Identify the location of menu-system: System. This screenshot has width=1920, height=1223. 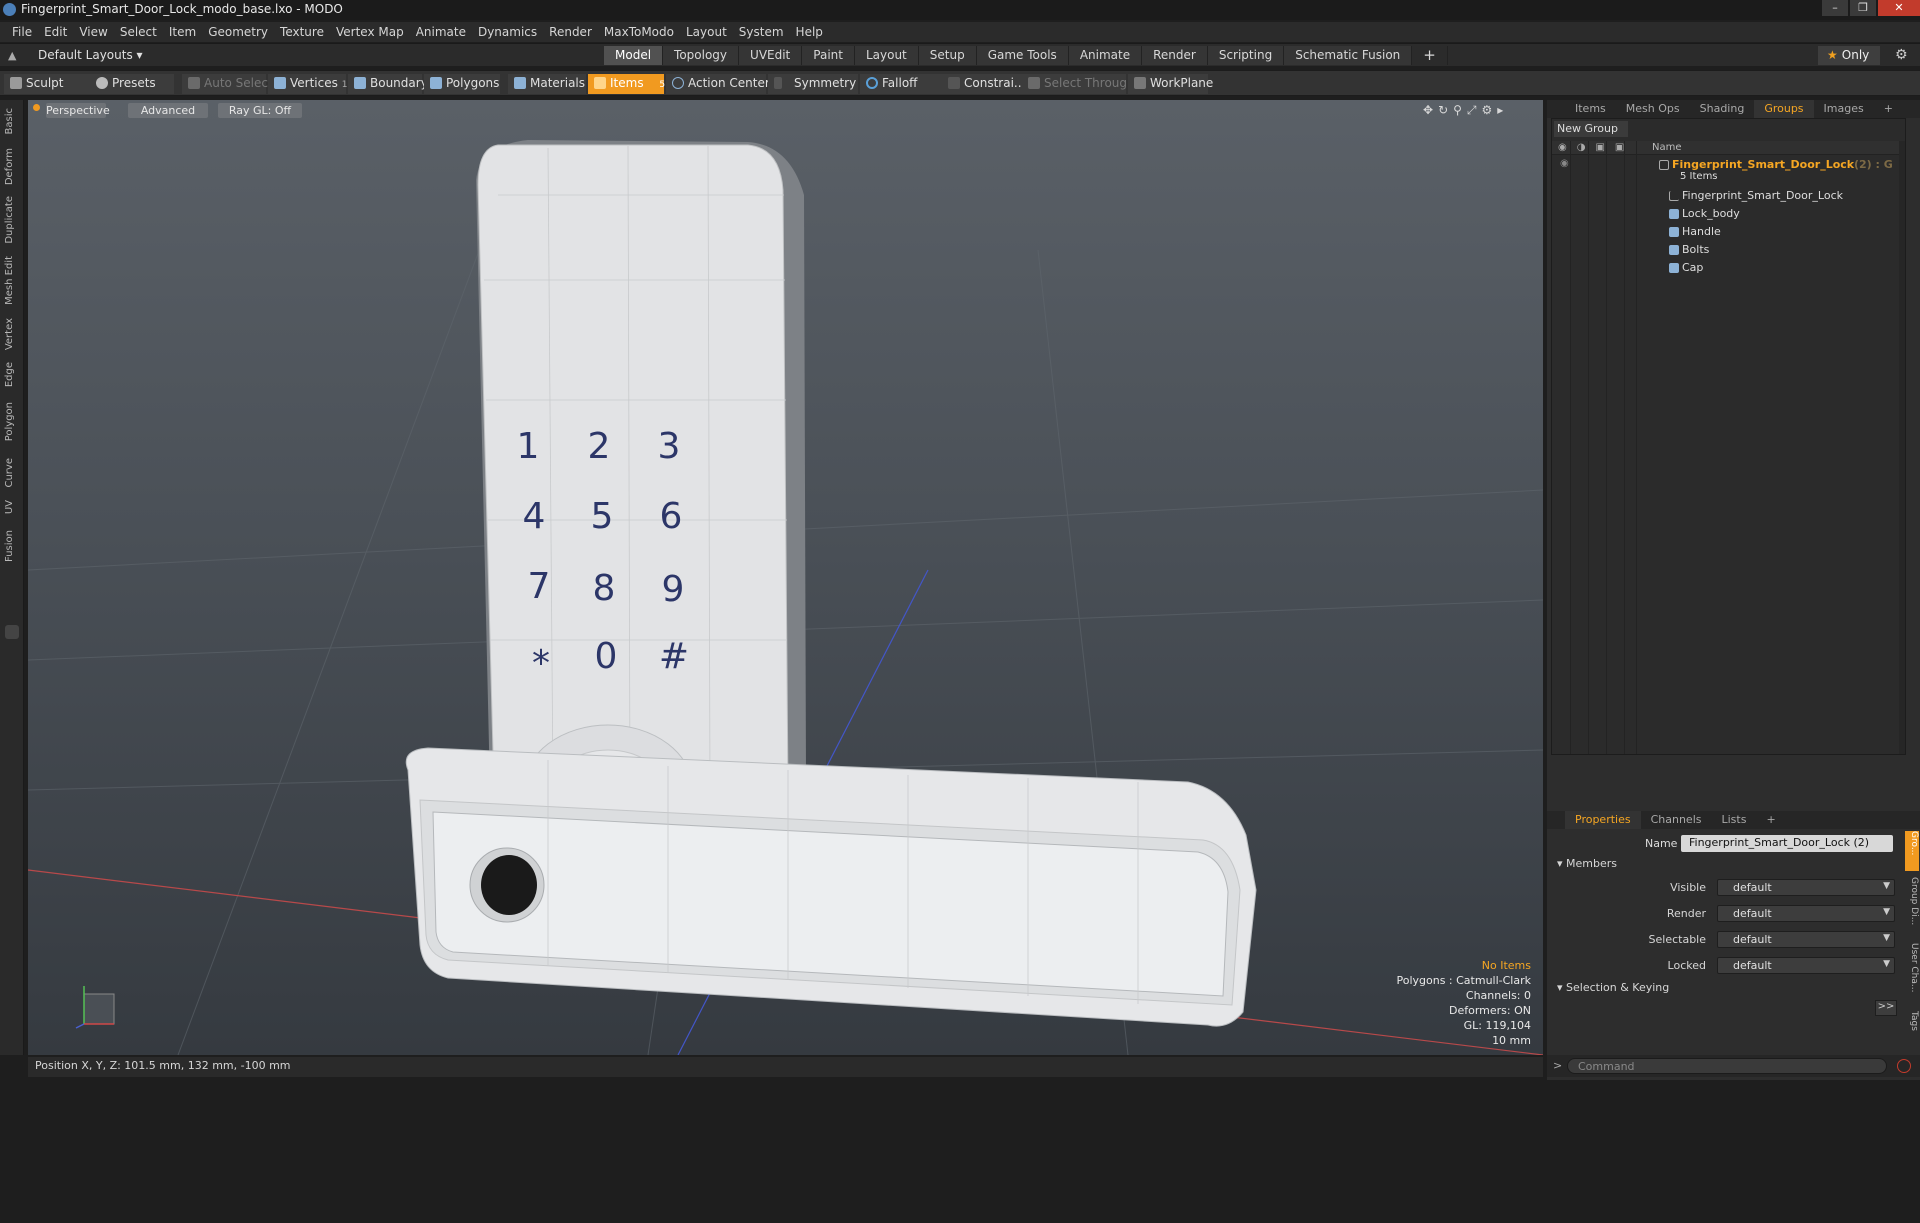
(761, 32).